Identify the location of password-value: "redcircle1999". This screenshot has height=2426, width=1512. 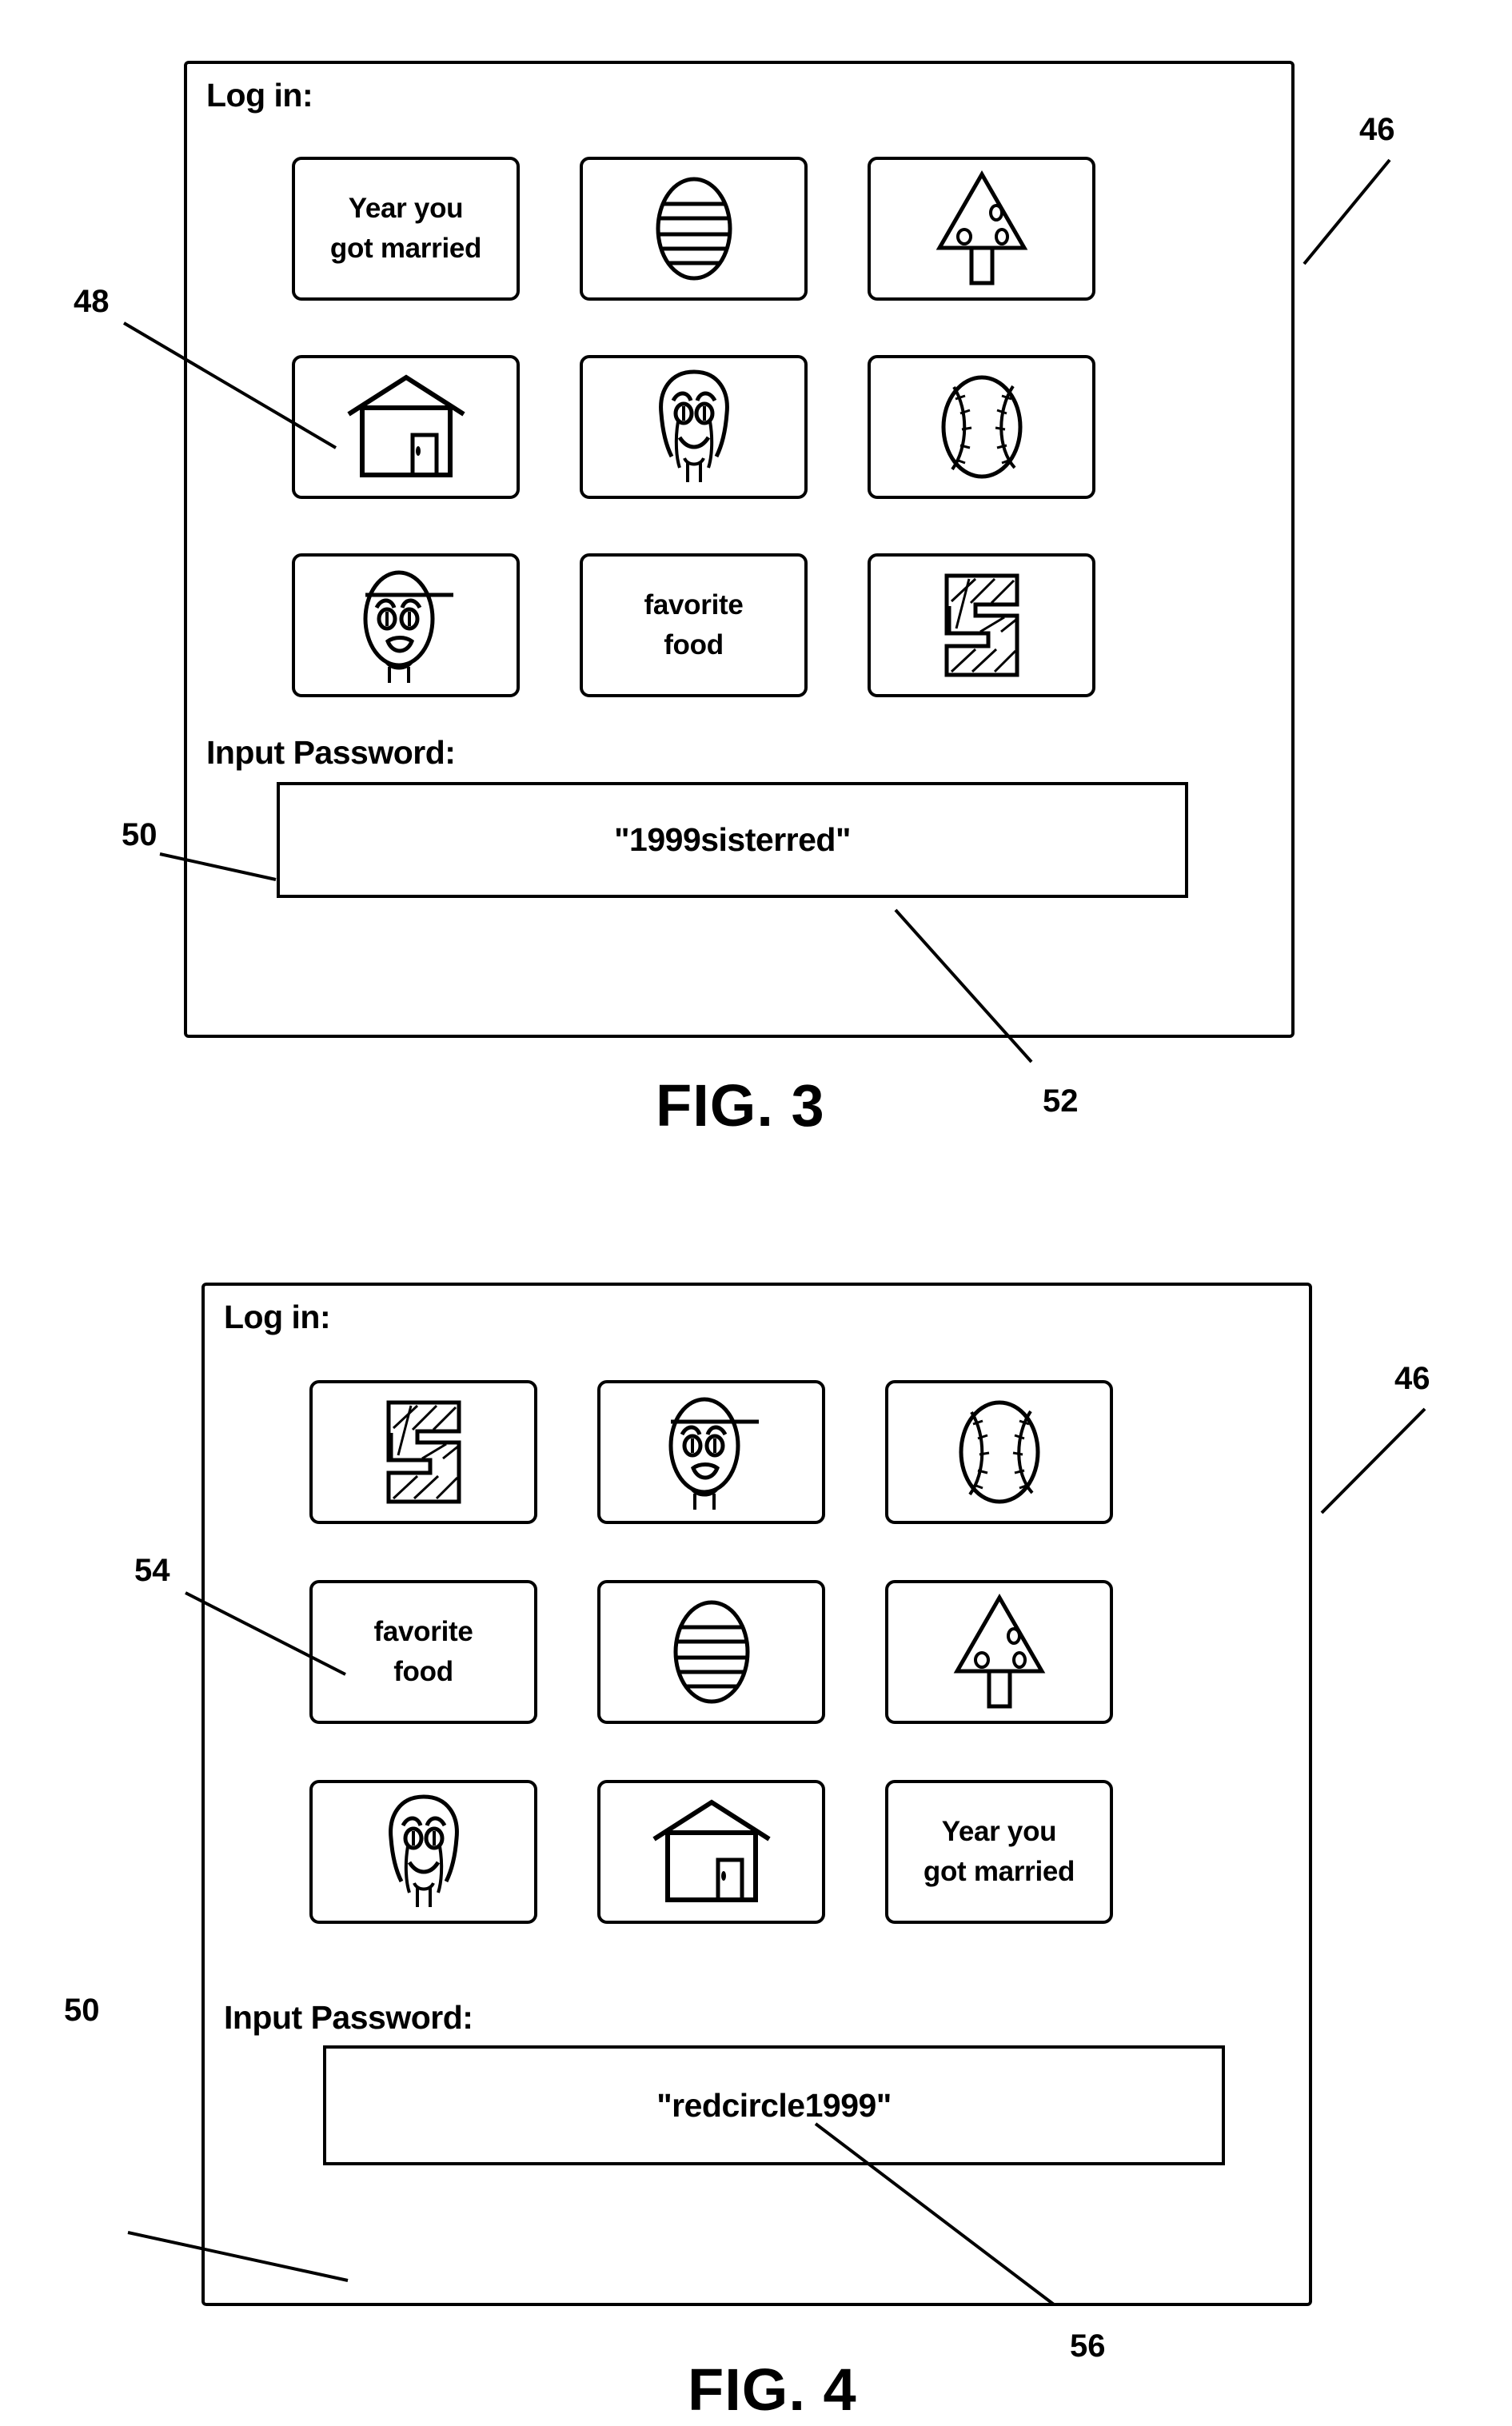
(774, 2105).